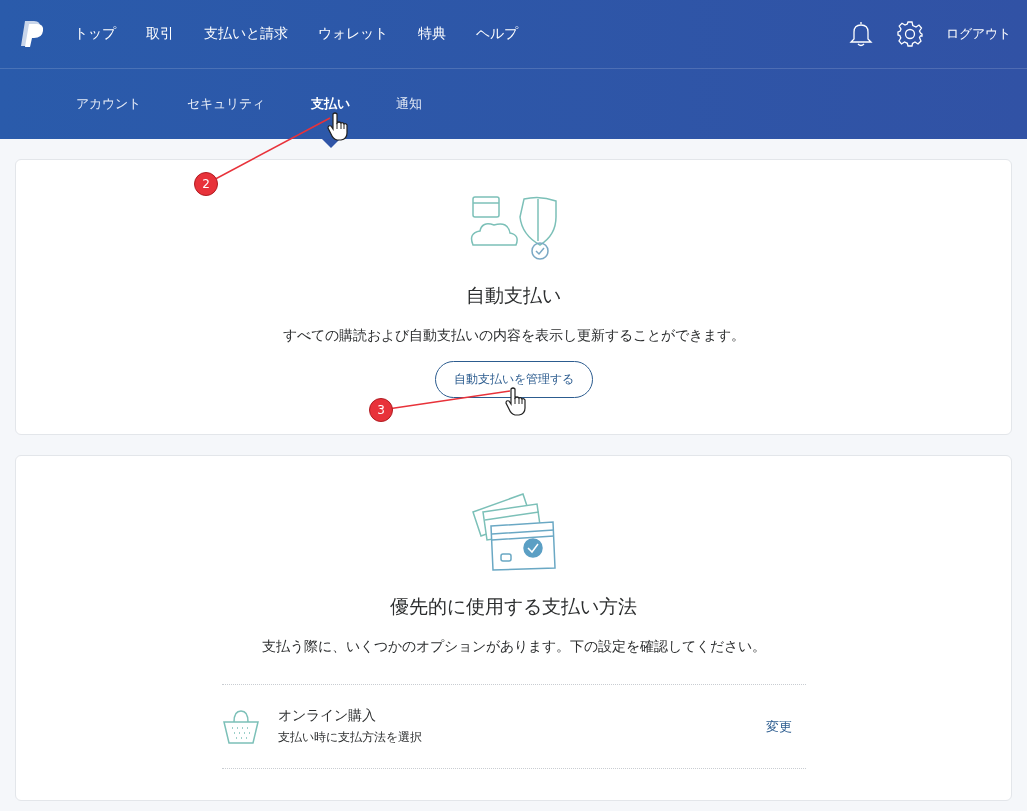 The image size is (1027, 811). What do you see at coordinates (778, 726) in the screenshot?
I see `change-link: 変更` at bounding box center [778, 726].